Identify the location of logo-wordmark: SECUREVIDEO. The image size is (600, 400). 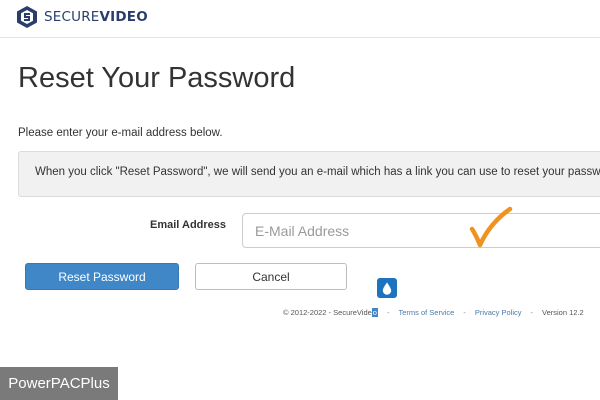
(96, 17).